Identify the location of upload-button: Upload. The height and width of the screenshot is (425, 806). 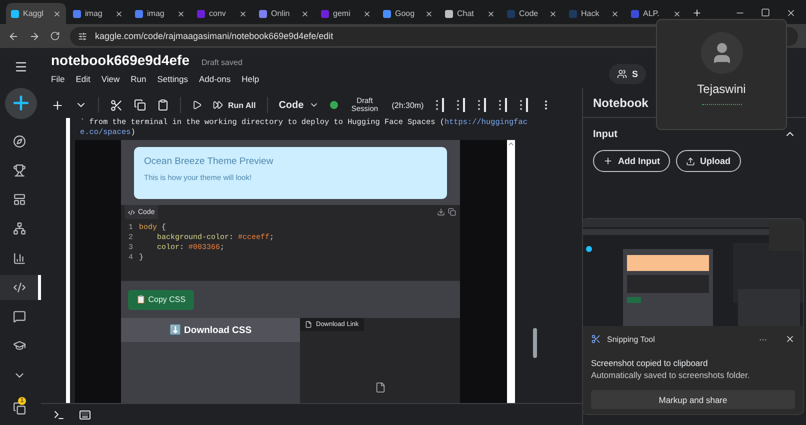
(708, 161).